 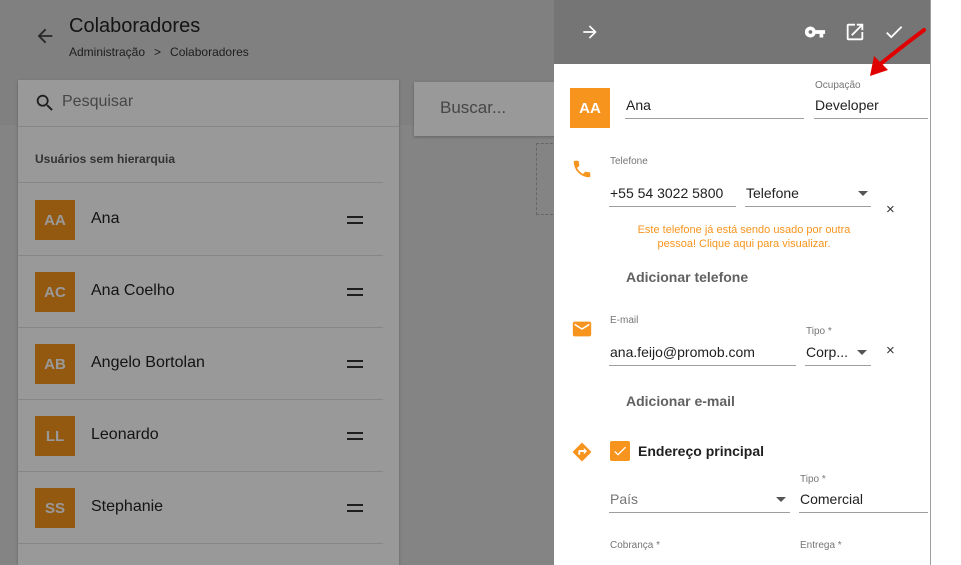 I want to click on check-icon, so click(x=620, y=451).